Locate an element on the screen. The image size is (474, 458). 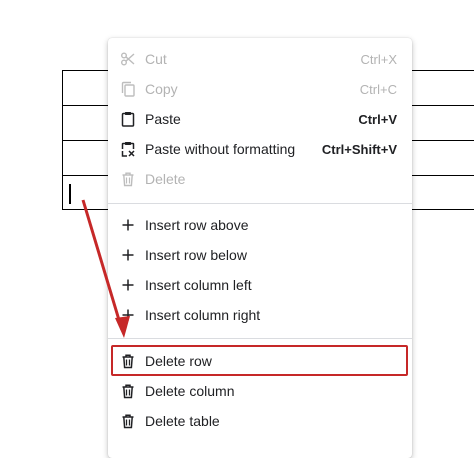
clipboard-icon is located at coordinates (128, 119).